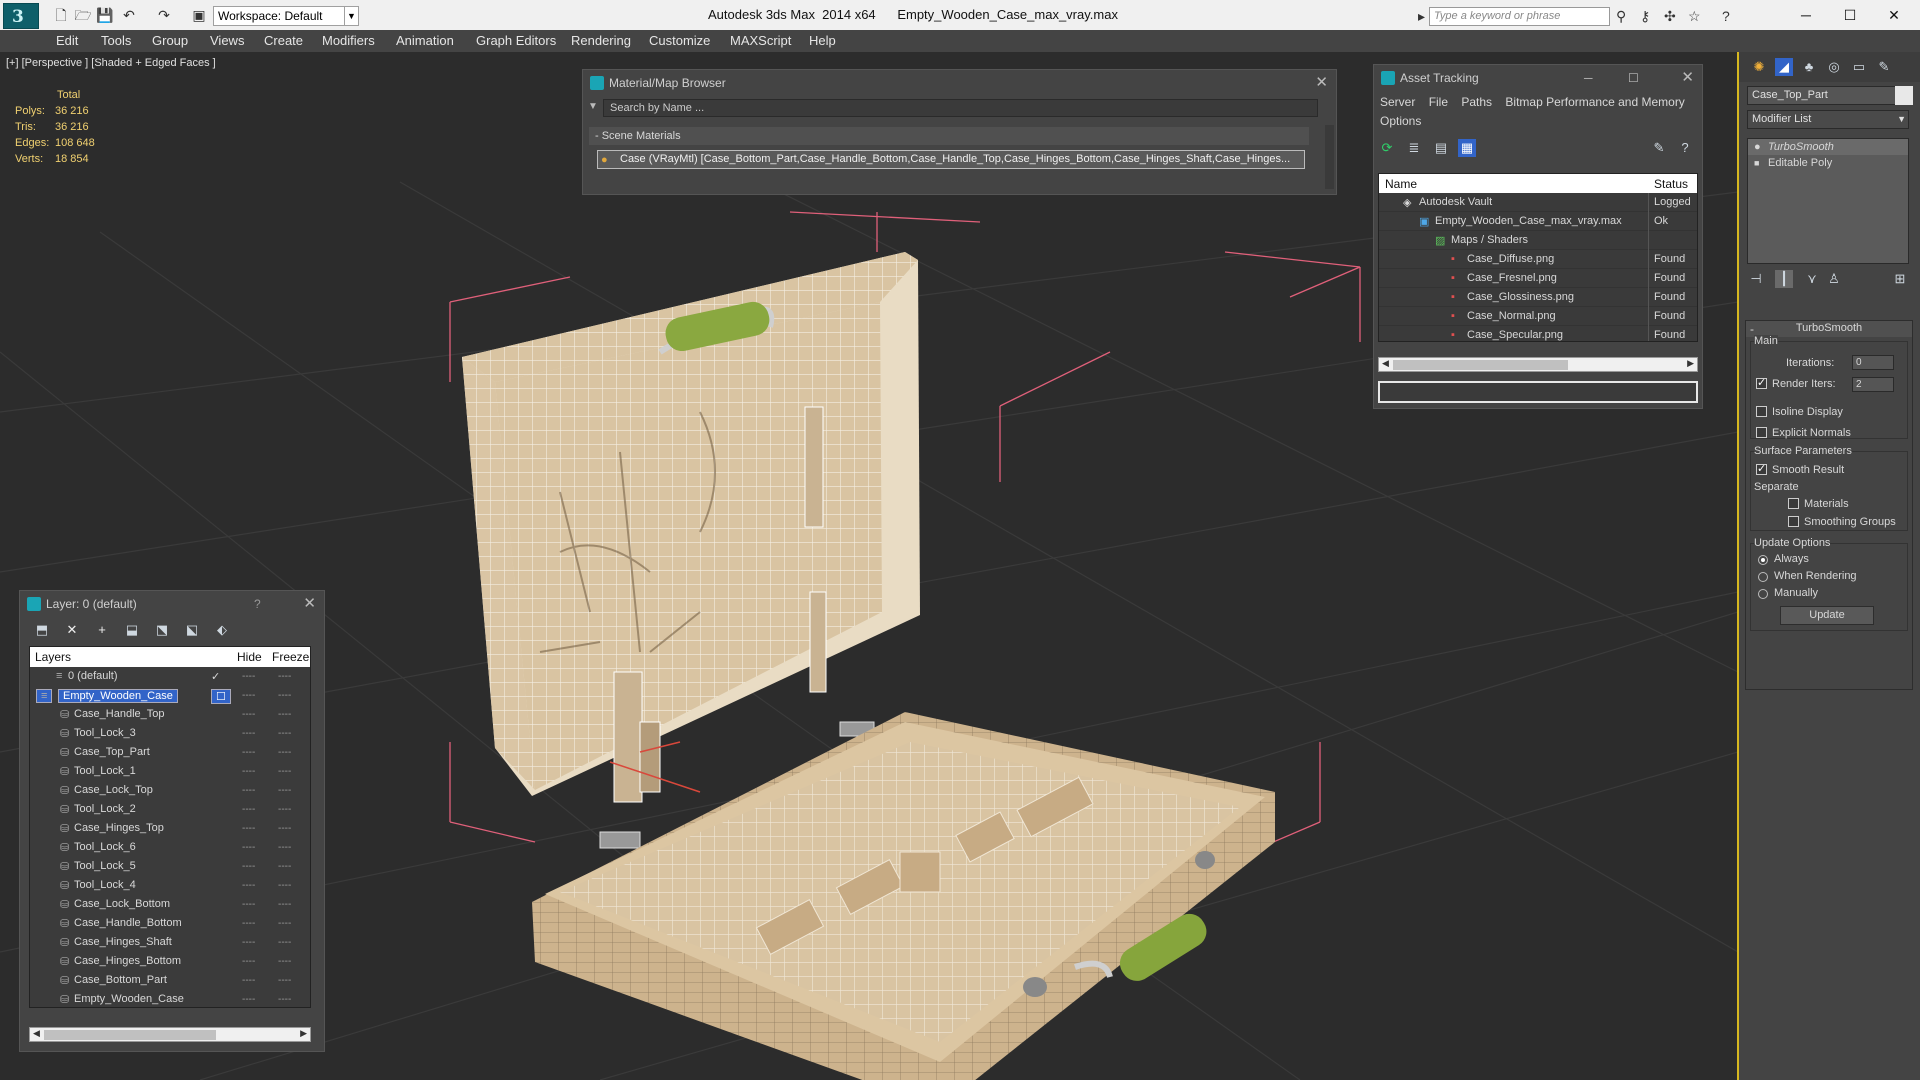 The height and width of the screenshot is (1080, 1920). I want to click on pin-stack-icon: ⊣, so click(1756, 279).